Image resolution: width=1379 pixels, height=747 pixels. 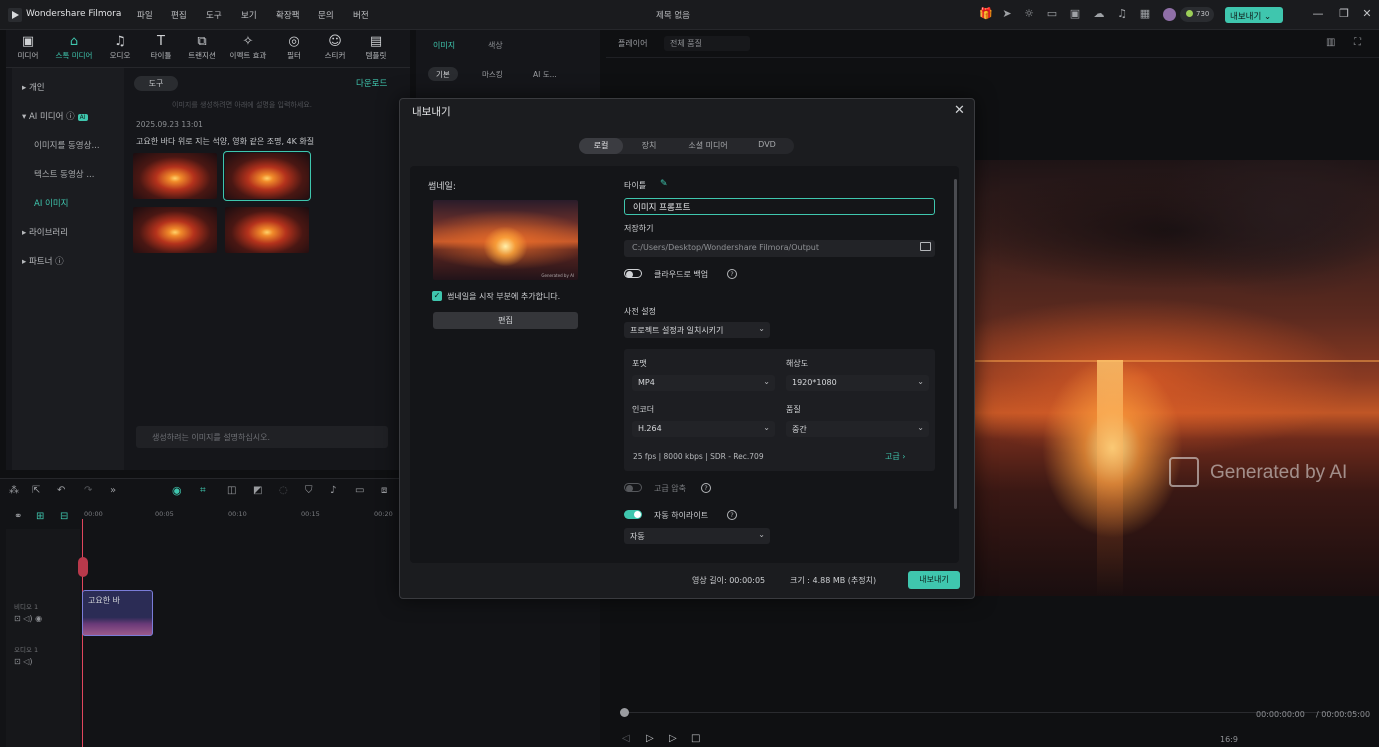 What do you see at coordinates (64, 516) in the screenshot?
I see `track-manage-icon: ⊟` at bounding box center [64, 516].